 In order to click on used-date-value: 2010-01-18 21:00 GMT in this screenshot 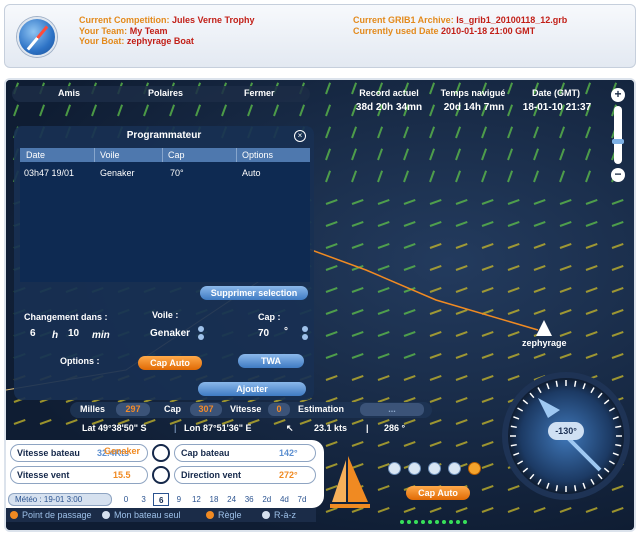, I will do `click(488, 30)`.